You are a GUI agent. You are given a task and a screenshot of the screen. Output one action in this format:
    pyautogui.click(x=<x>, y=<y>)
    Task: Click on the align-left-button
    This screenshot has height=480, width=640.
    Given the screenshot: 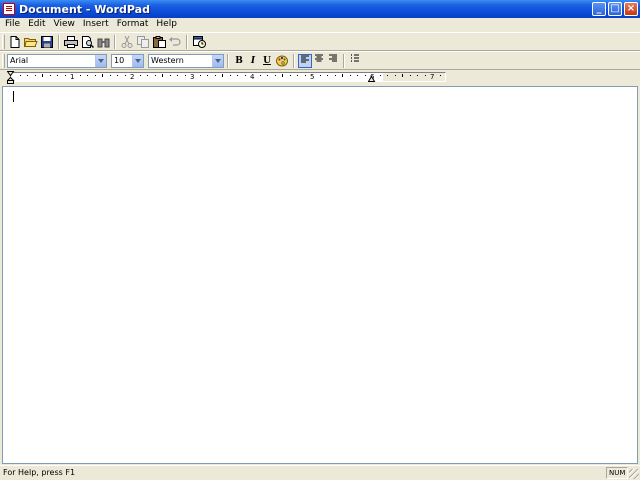 What is the action you would take?
    pyautogui.click(x=305, y=61)
    